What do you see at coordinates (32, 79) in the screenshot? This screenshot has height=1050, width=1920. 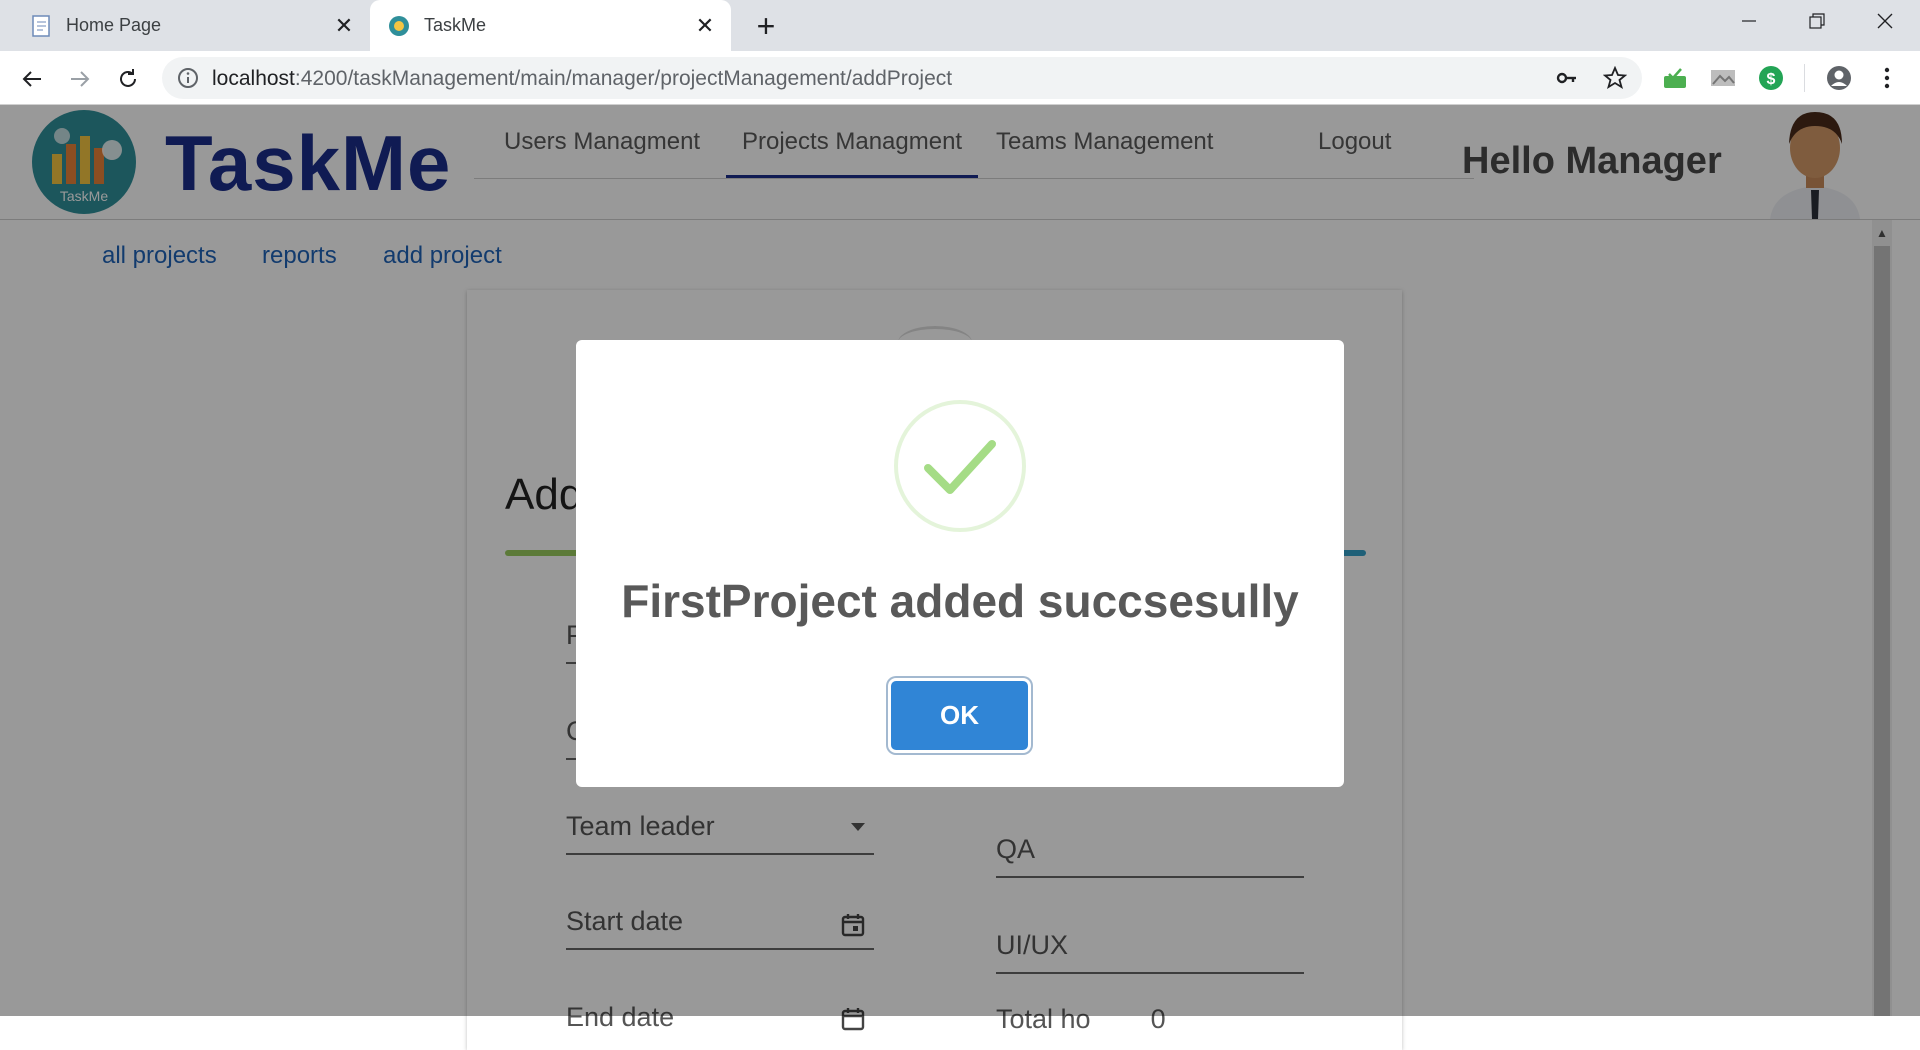 I see `back-button` at bounding box center [32, 79].